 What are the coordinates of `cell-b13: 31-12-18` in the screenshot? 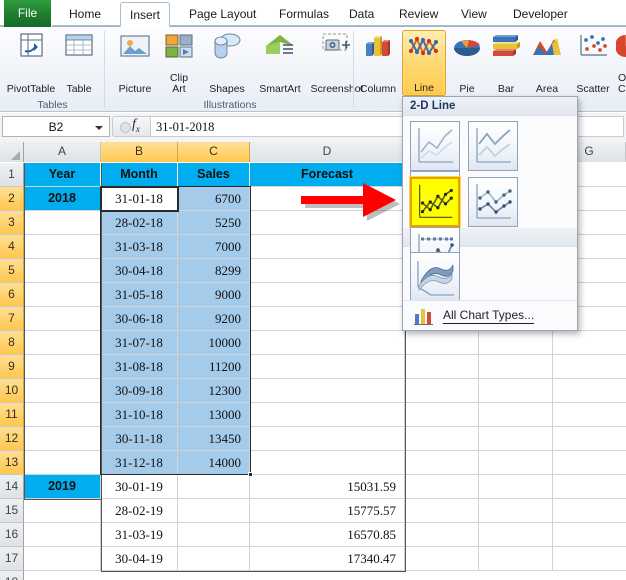 It's located at (139, 463).